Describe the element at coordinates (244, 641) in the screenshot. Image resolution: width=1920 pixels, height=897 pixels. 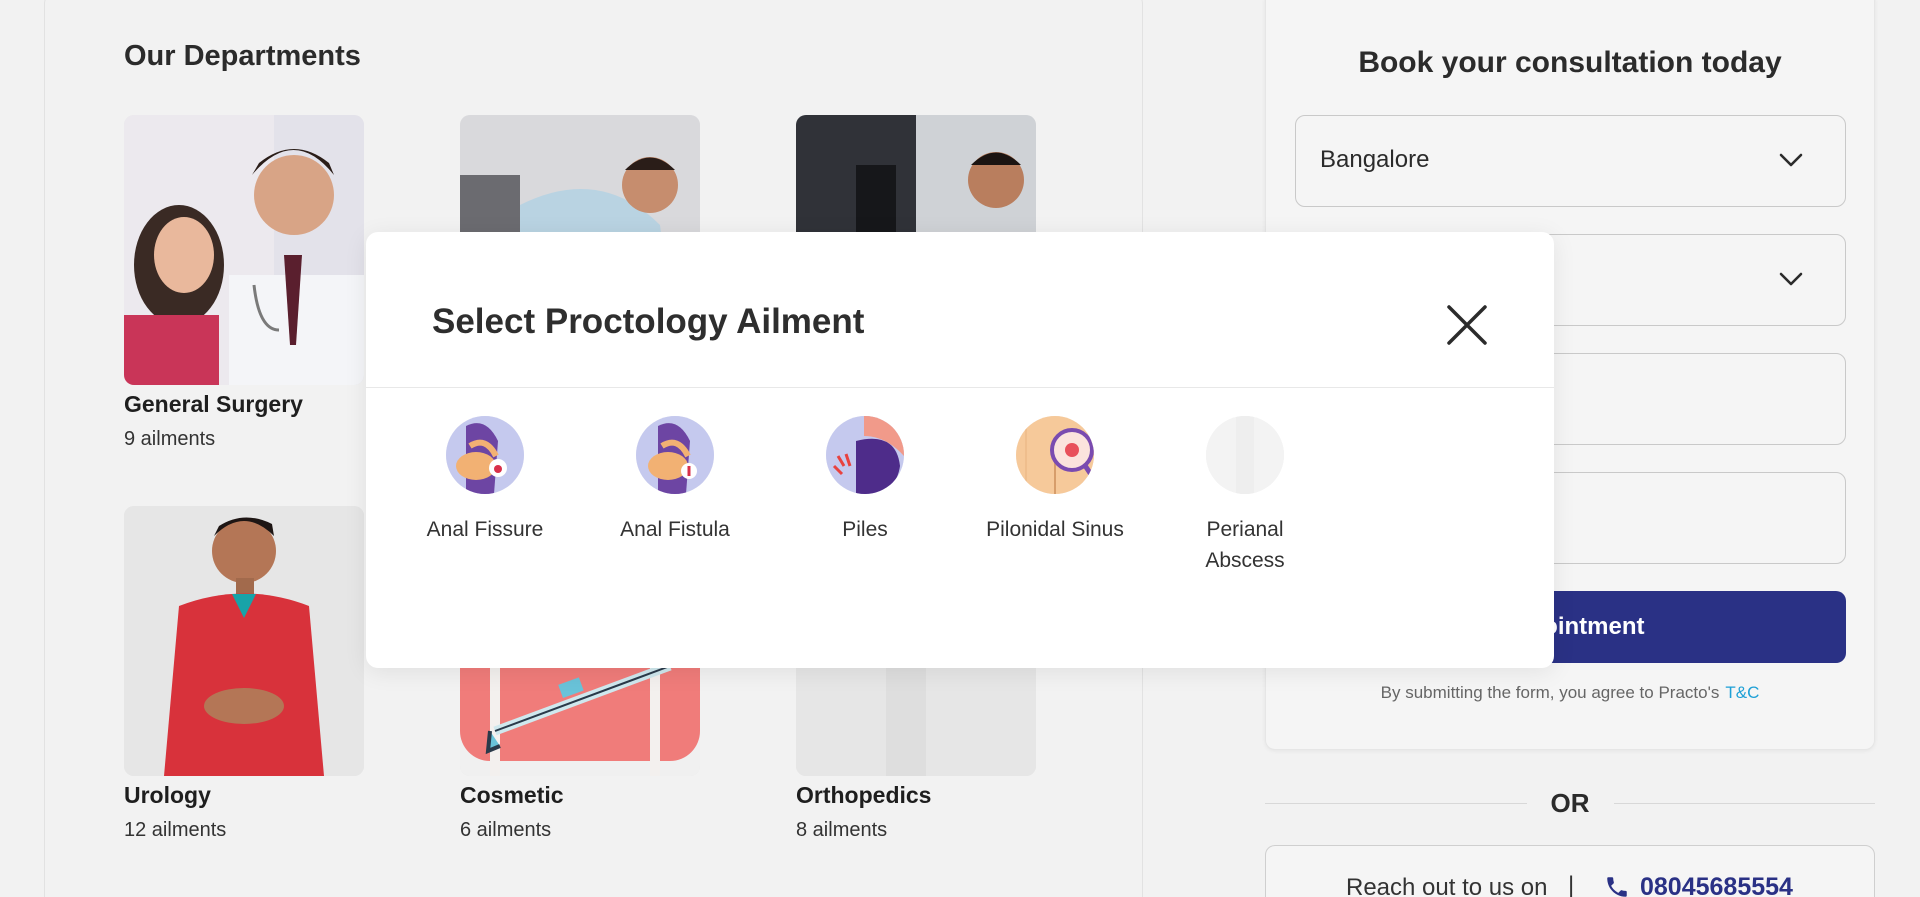
I see `dept-image-urology` at that location.